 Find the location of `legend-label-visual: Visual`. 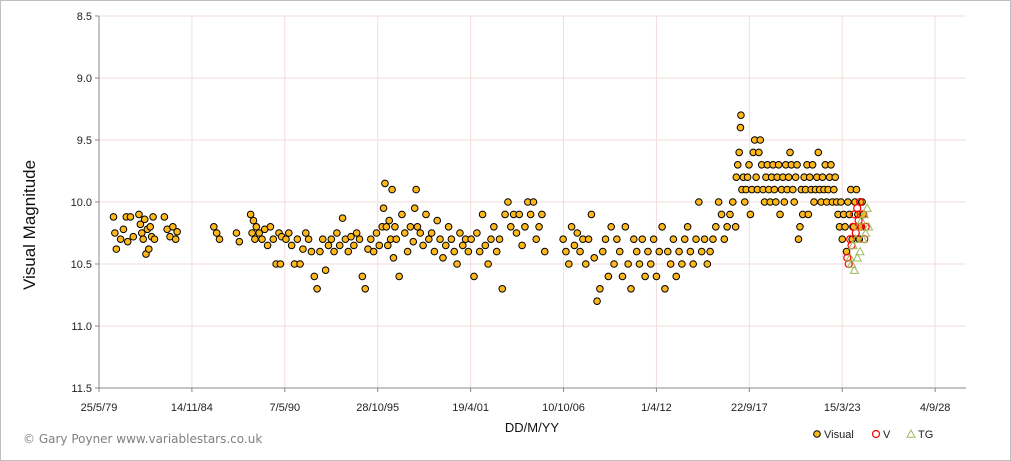

legend-label-visual: Visual is located at coordinates (839, 435).